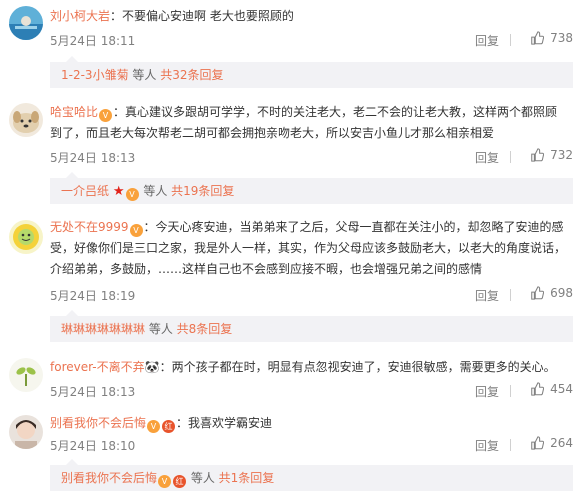 The image size is (587, 492). What do you see at coordinates (561, 155) in the screenshot?
I see `like-count: 732` at bounding box center [561, 155].